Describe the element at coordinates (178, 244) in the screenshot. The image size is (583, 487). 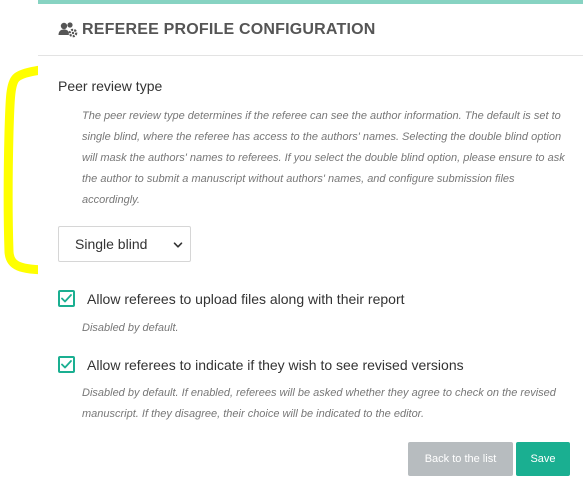
I see `chevron-down-icon` at that location.